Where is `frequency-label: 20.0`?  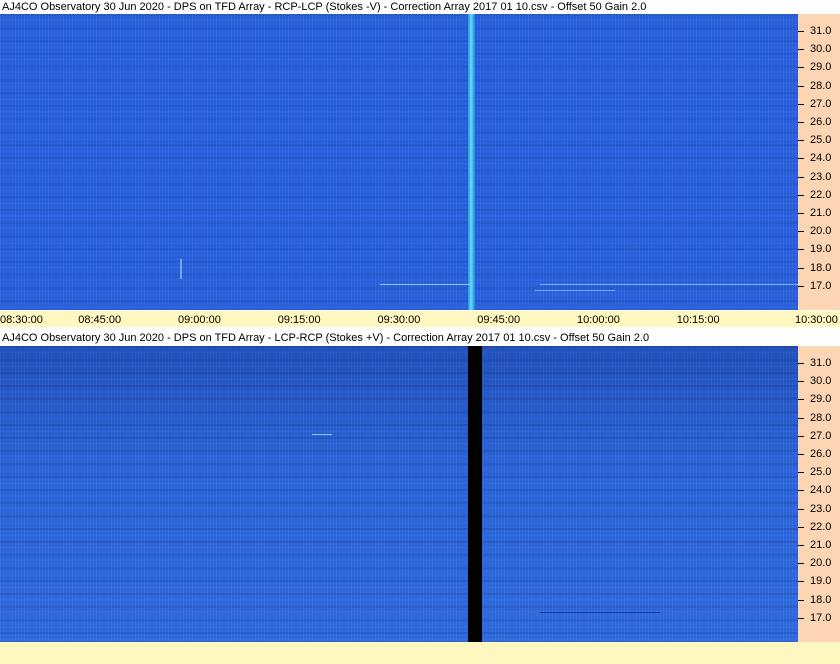
frequency-label: 20.0 is located at coordinates (821, 231).